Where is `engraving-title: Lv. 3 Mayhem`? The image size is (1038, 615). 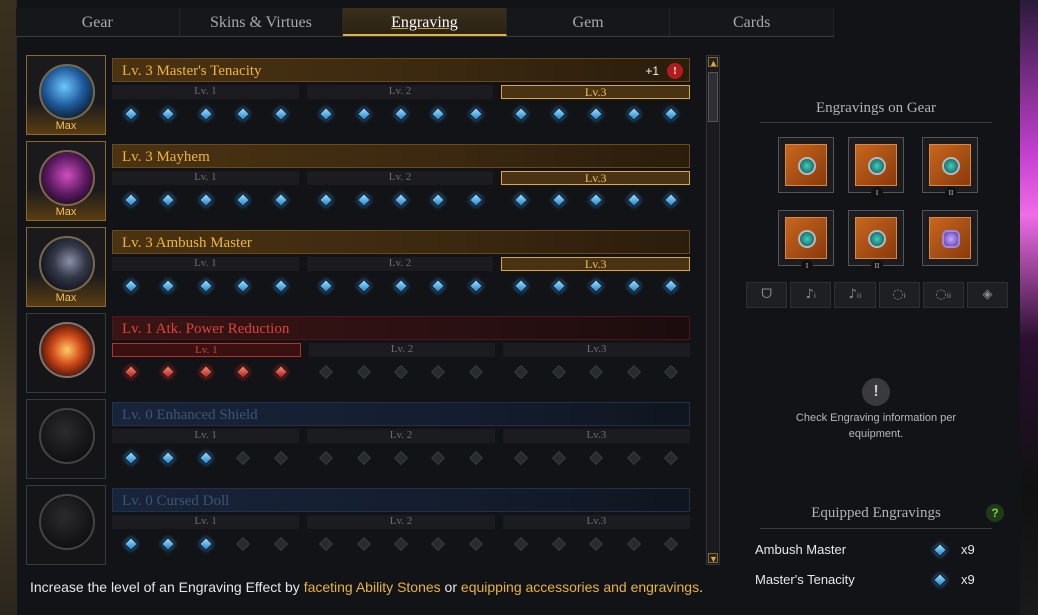
engraving-title: Lv. 3 Mayhem is located at coordinates (166, 157).